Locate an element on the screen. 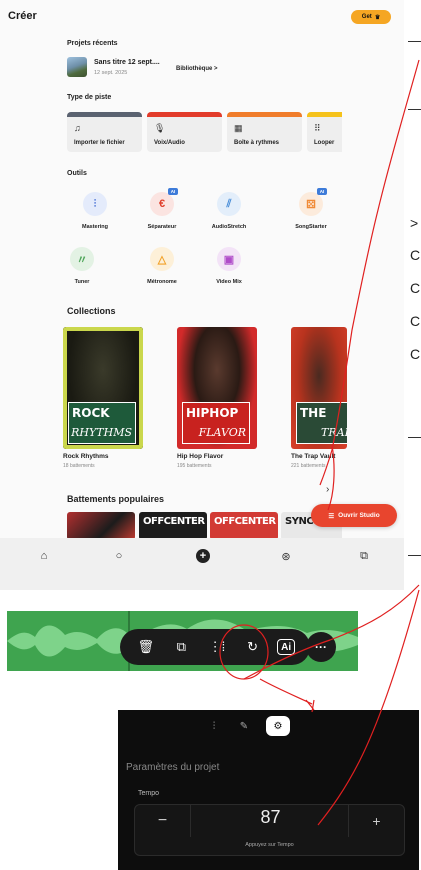 The height and width of the screenshot is (870, 421). collection-count: 195 battements is located at coordinates (194, 466).